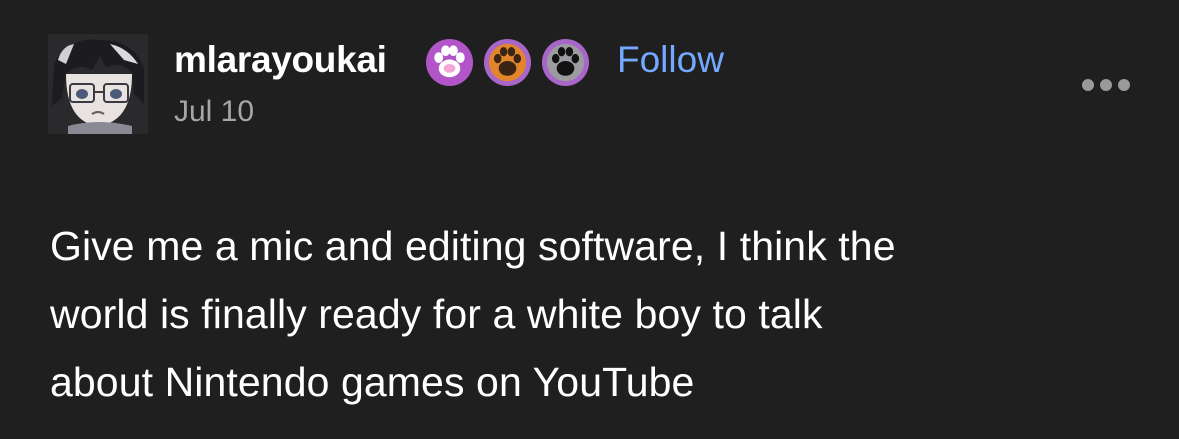 Image resolution: width=1179 pixels, height=439 pixels. Describe the element at coordinates (214, 112) in the screenshot. I see `post-timestamp: Jul 10` at that location.